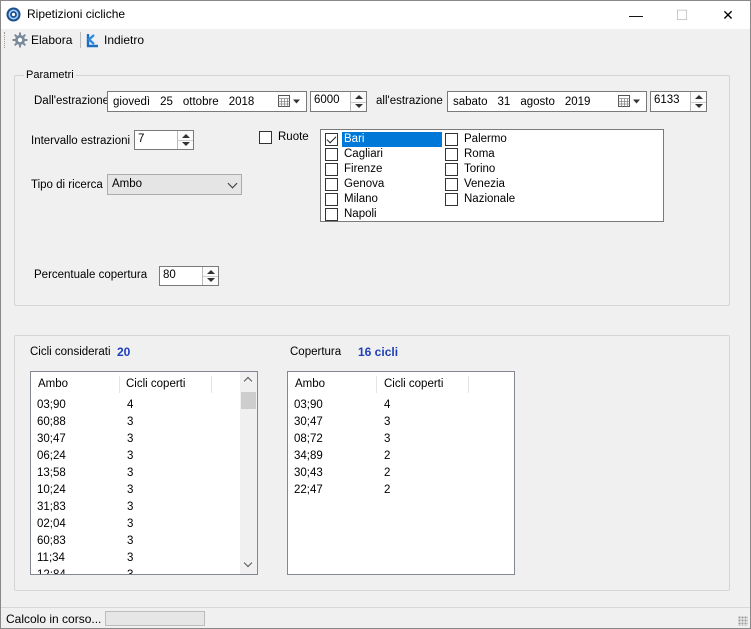 The width and height of the screenshot is (751, 629). Describe the element at coordinates (308, 439) in the screenshot. I see `ambo-cell: 08;72` at that location.